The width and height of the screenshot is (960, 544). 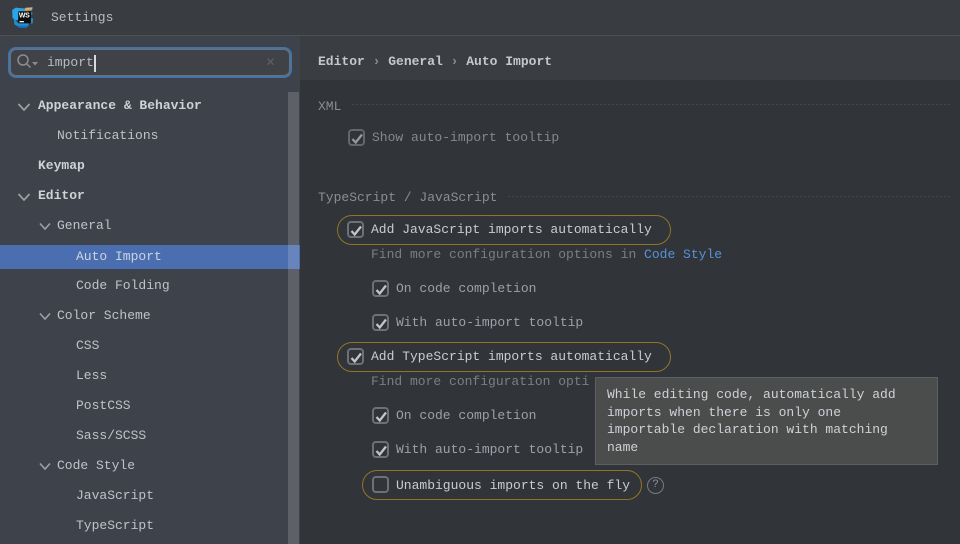 I want to click on svg-text: WS, so click(x=24, y=15).